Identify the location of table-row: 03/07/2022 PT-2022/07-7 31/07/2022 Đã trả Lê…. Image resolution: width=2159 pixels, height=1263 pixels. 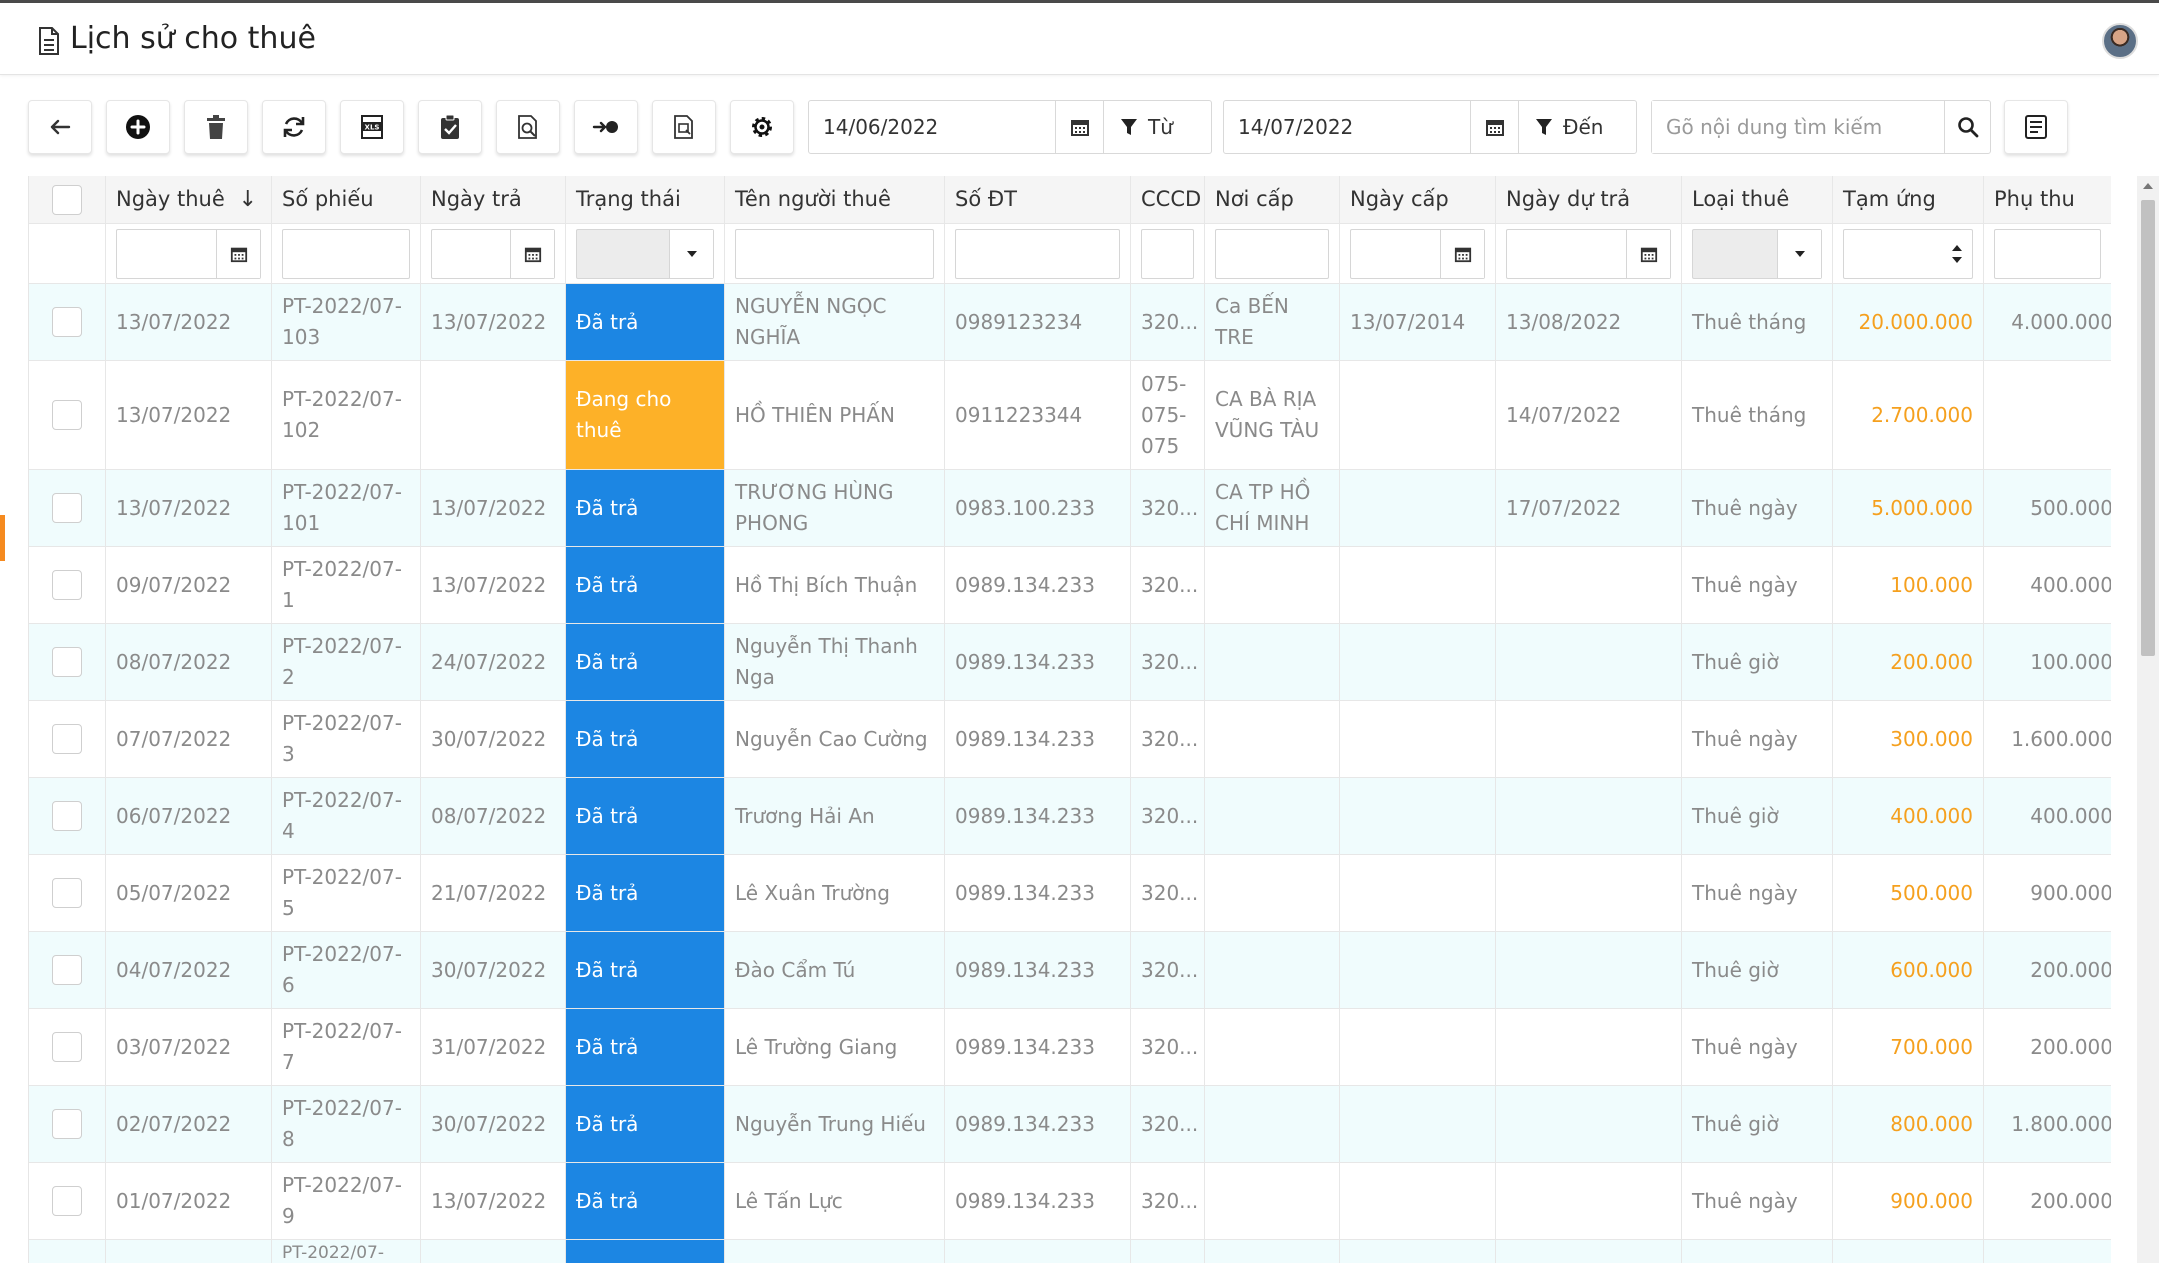
(1070, 1047).